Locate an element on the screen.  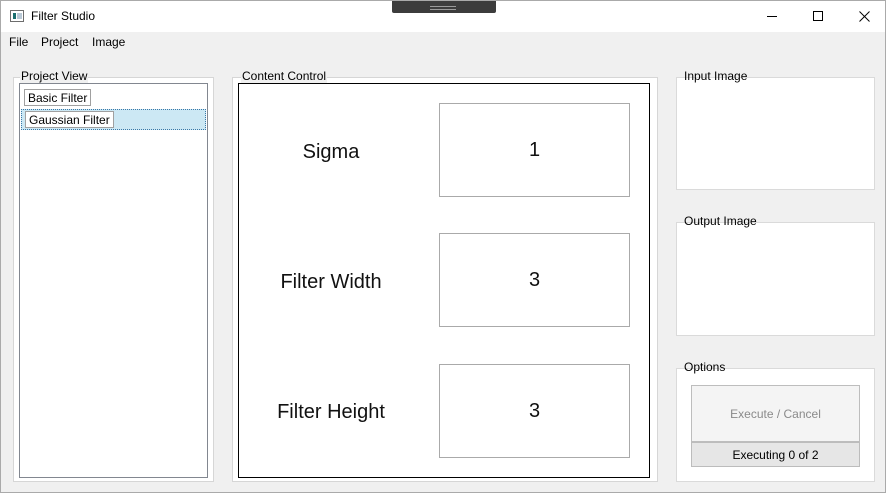
maximize-icon is located at coordinates (817, 16).